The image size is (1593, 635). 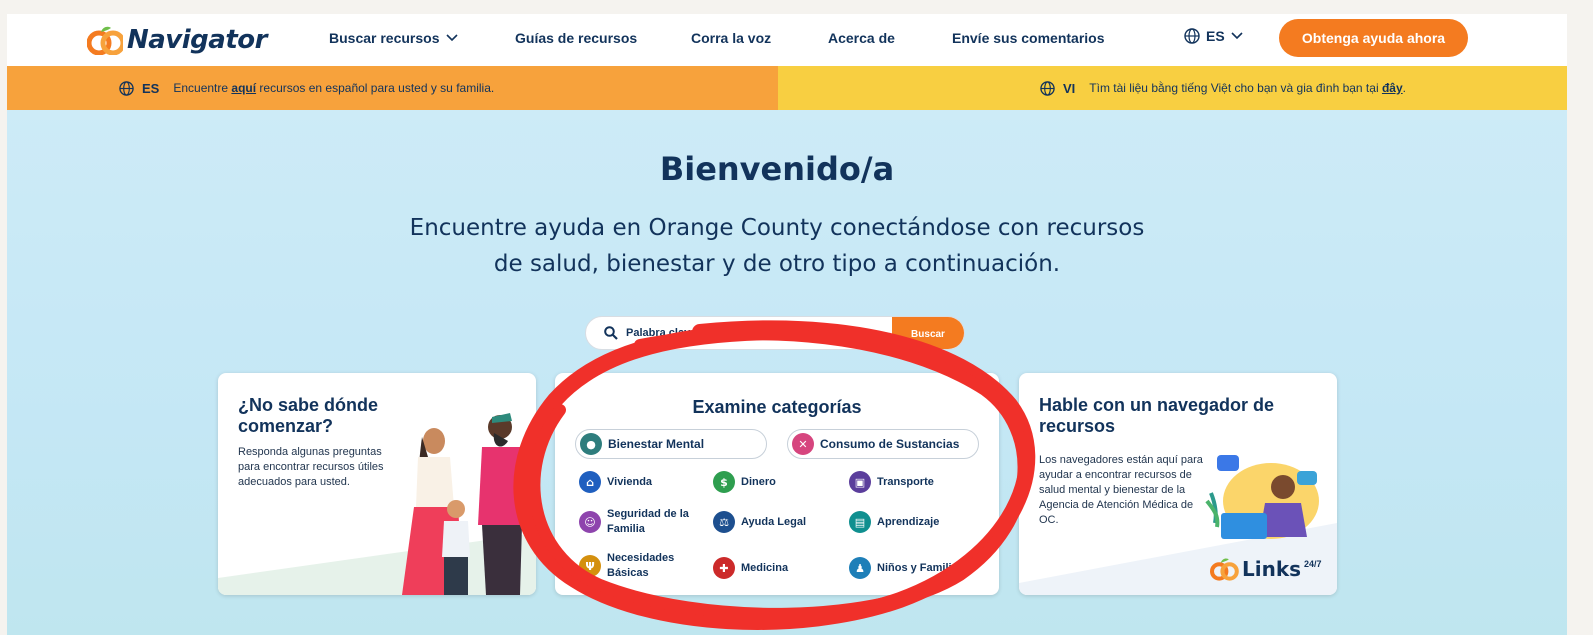 I want to click on logo: Navigator, so click(x=177, y=40).